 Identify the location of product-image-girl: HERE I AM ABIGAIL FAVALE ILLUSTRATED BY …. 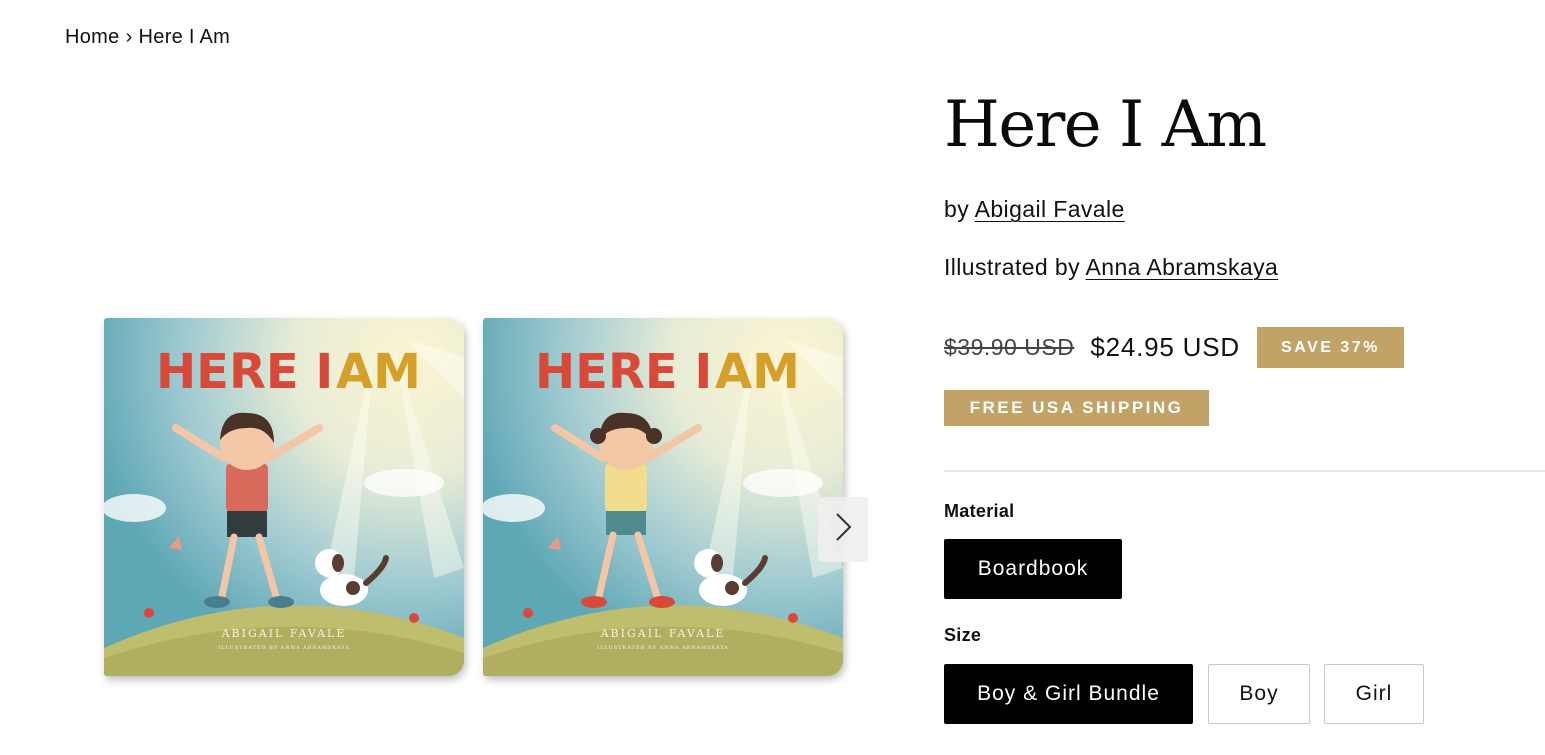
(663, 497).